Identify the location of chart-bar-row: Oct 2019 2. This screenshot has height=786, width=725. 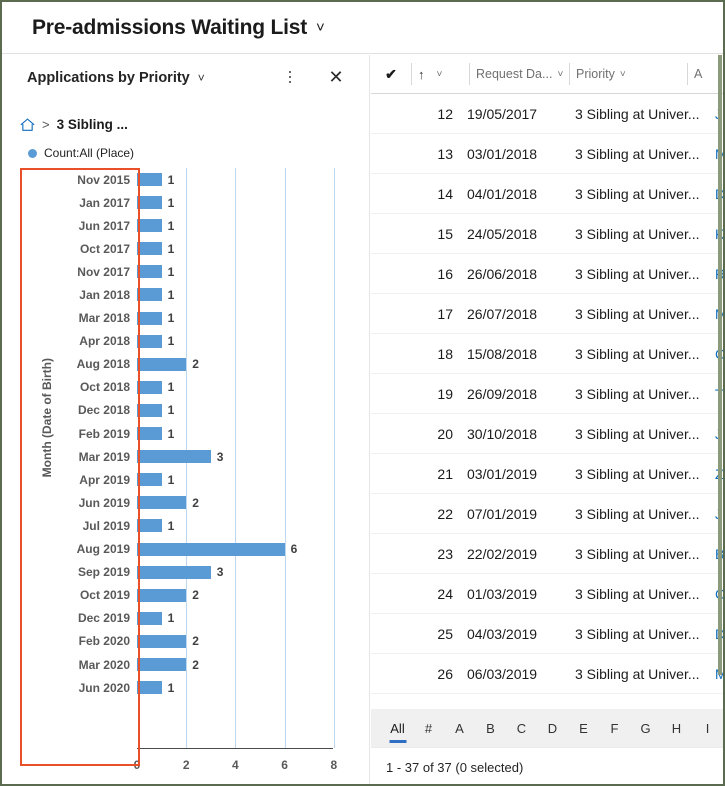
(185, 595).